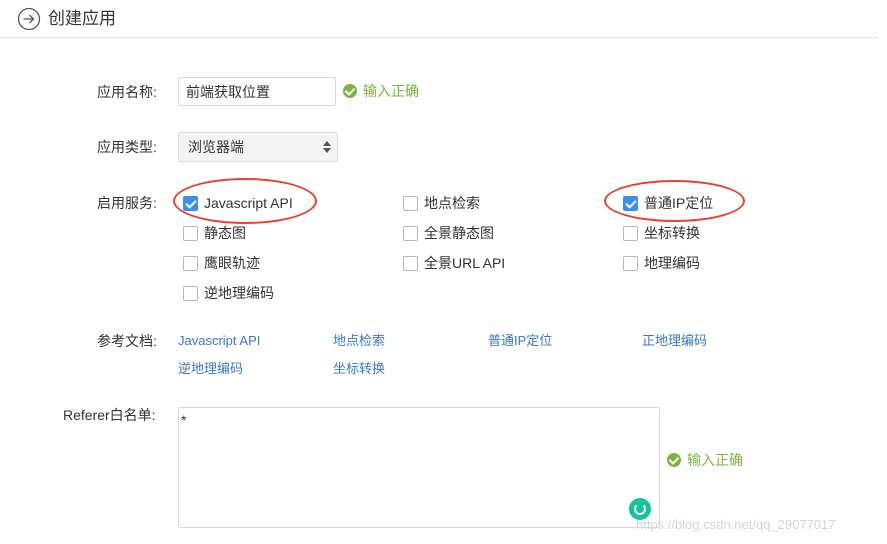 Image resolution: width=887 pixels, height=544 pixels. What do you see at coordinates (674, 341) in the screenshot?
I see `doc-link-geocoding: 正地理编码` at bounding box center [674, 341].